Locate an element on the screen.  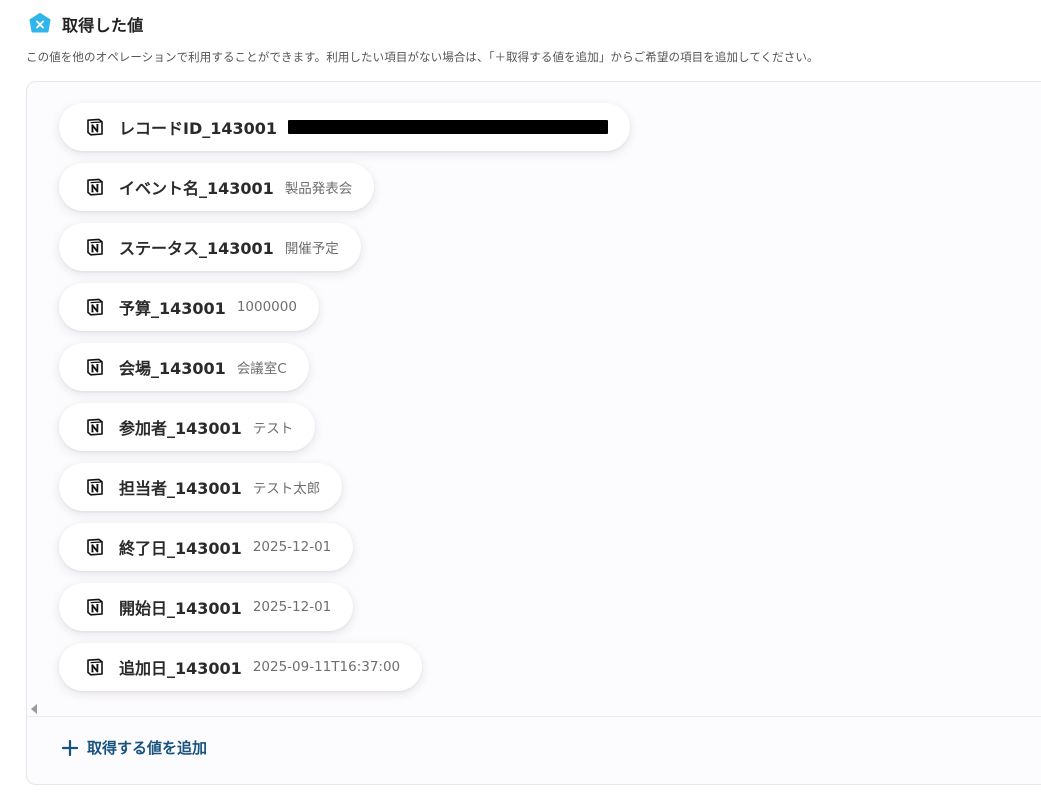
output-value-chip: 会場_143001 会議室C is located at coordinates (184, 367).